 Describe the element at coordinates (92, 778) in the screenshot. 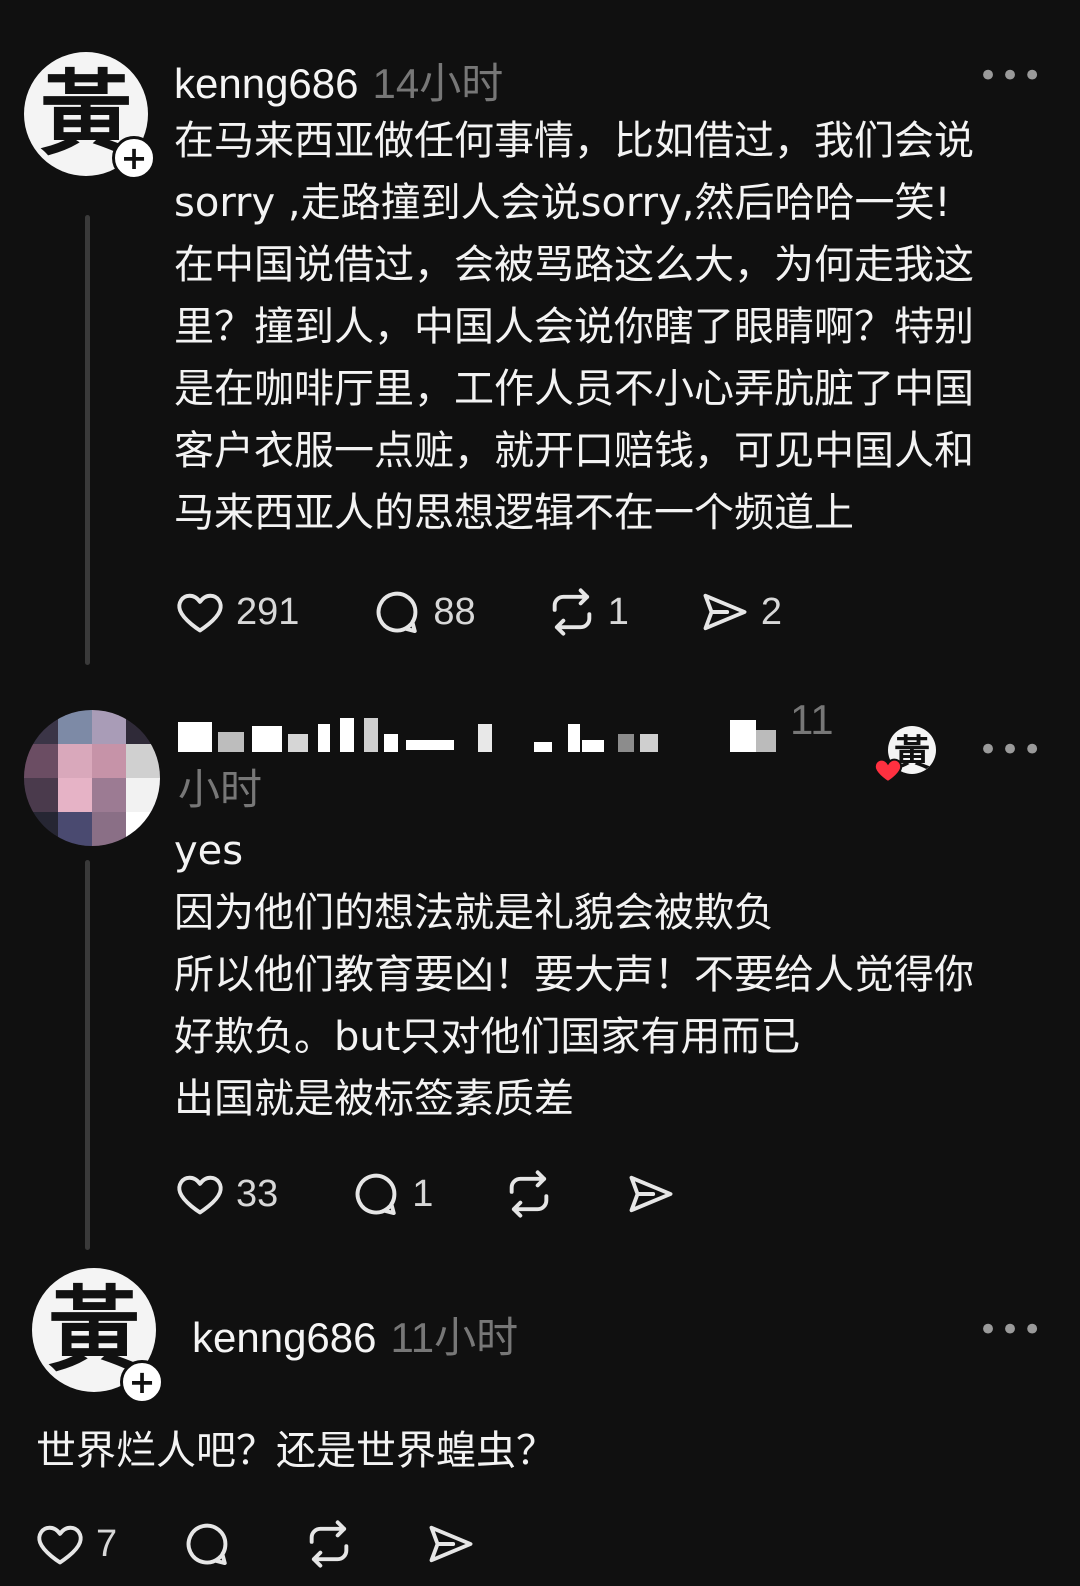

I see `avatar-pixelated` at that location.